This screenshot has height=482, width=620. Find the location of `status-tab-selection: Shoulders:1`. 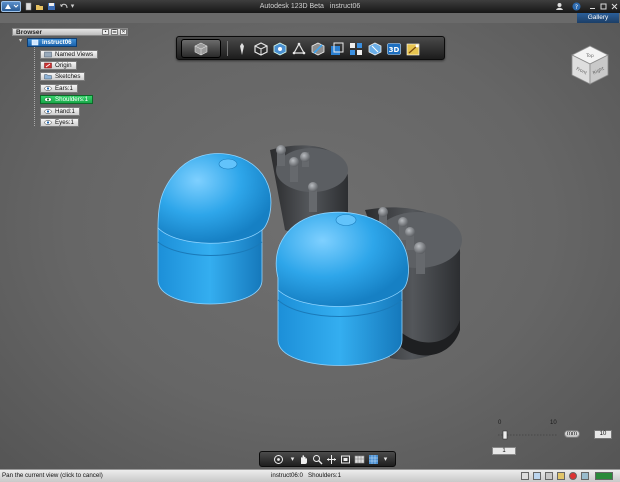

status-tab-selection: Shoulders:1 is located at coordinates (324, 476).